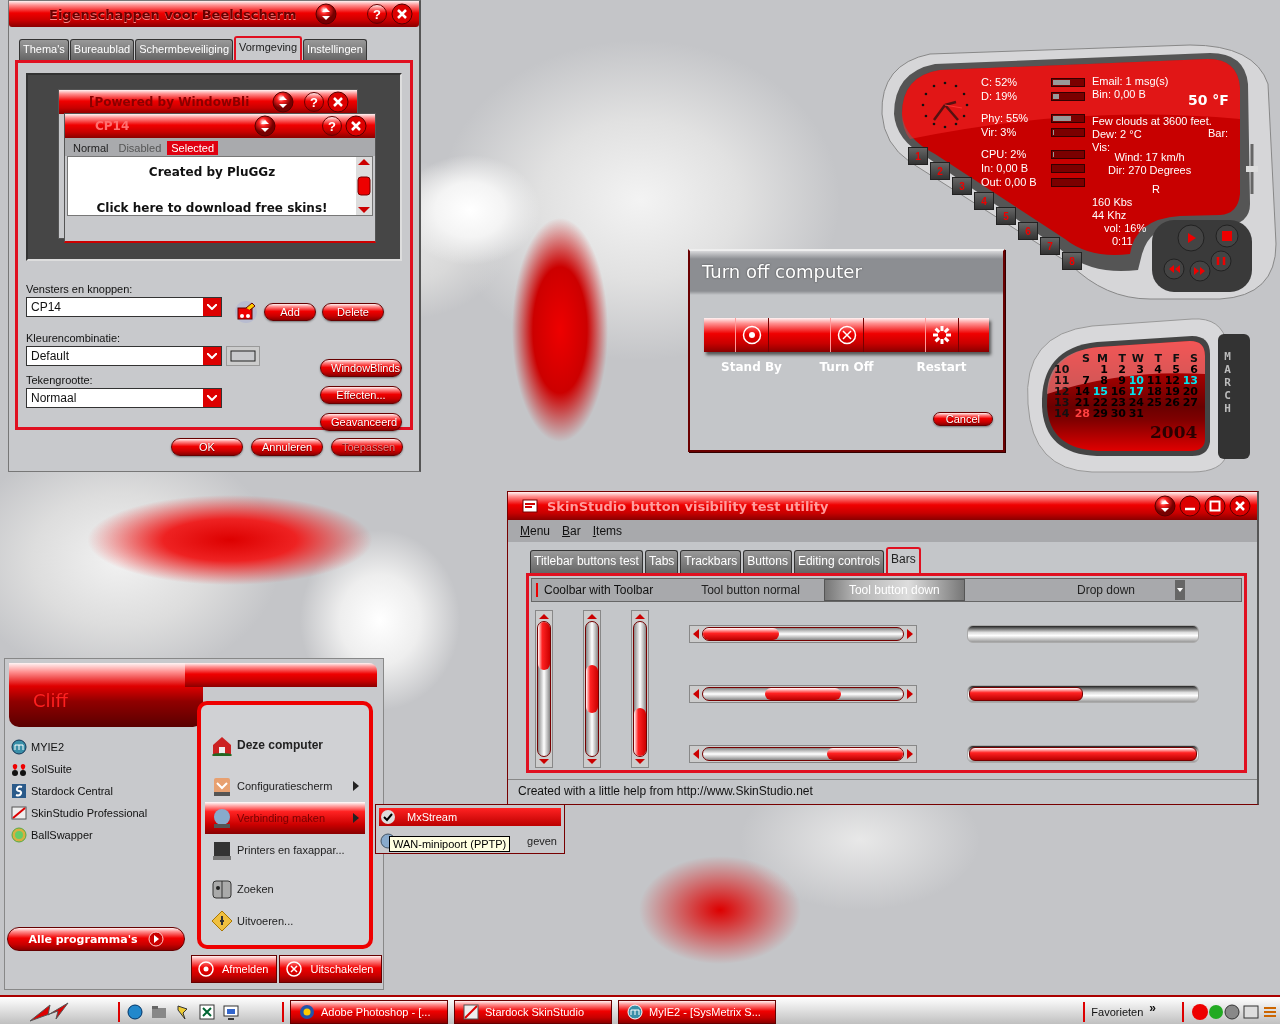 This screenshot has width=1280, height=1024. I want to click on cancel-button: Cancel, so click(962, 419).